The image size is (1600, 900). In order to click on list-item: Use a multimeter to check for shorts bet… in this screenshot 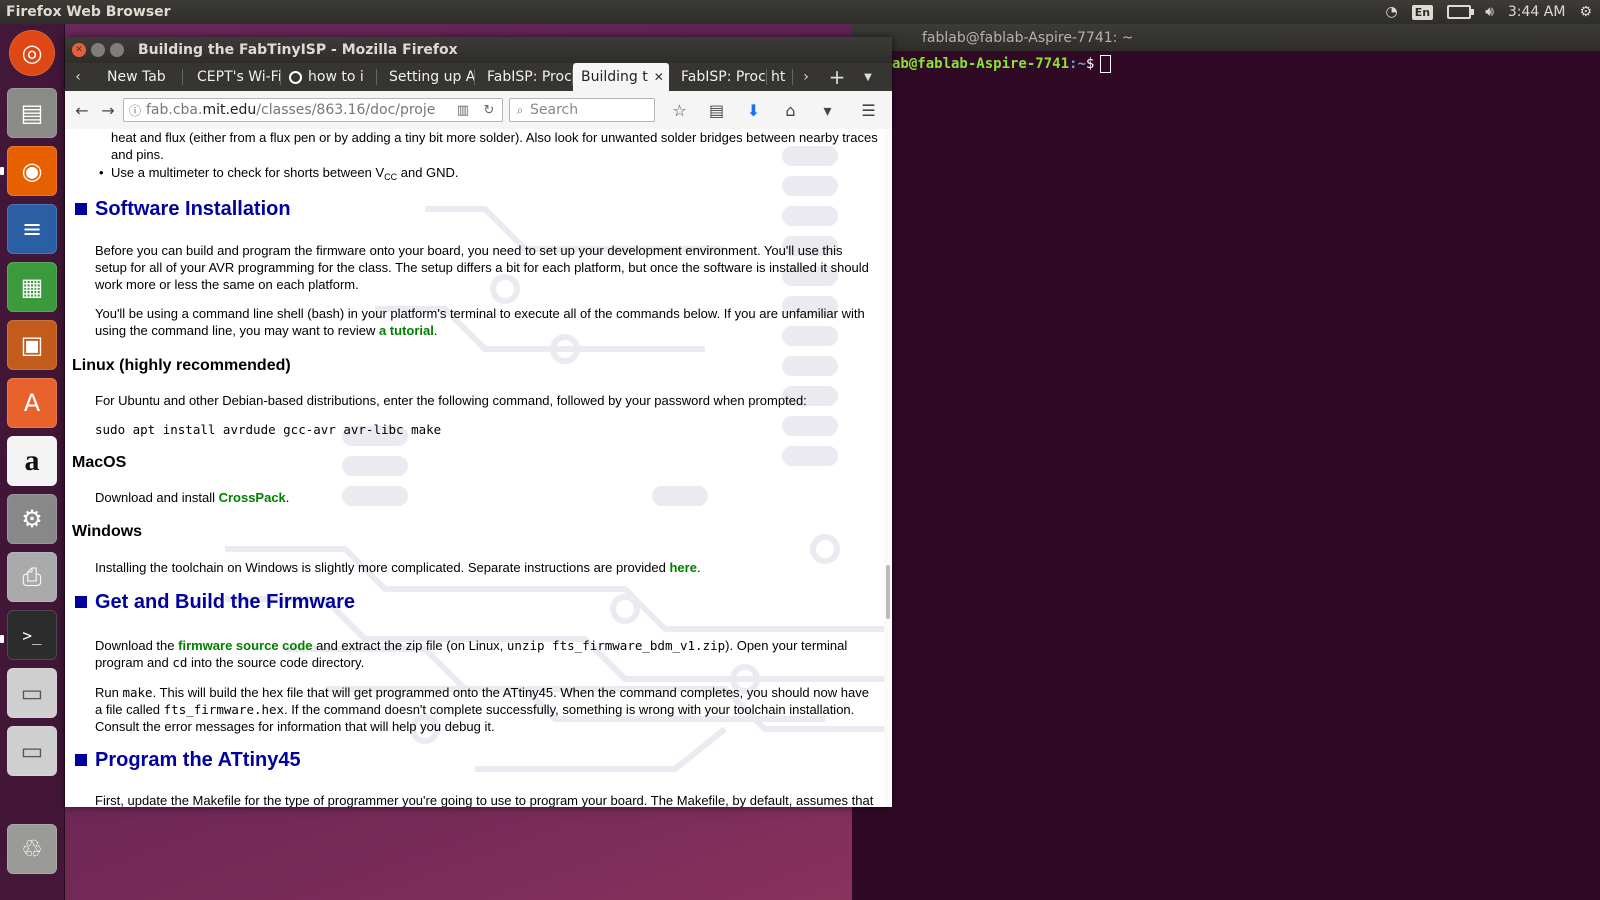, I will do `click(279, 175)`.